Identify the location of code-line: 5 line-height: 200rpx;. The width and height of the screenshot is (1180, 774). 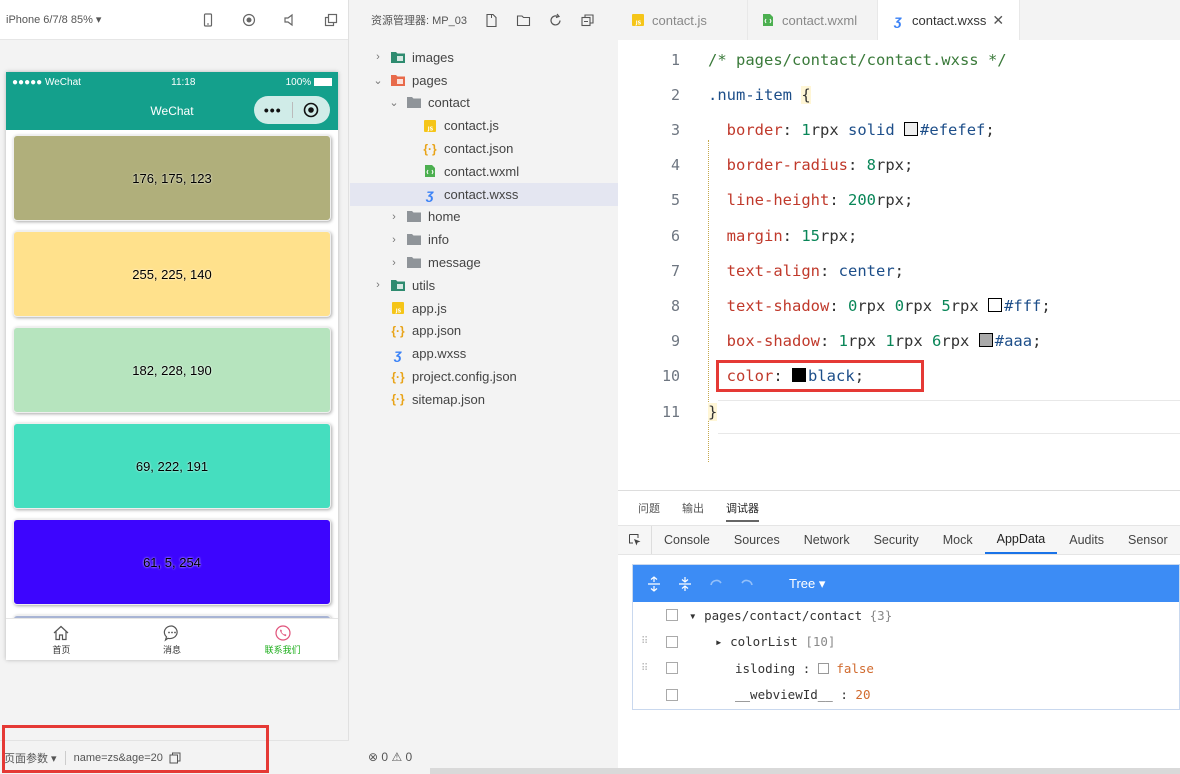
(899, 200).